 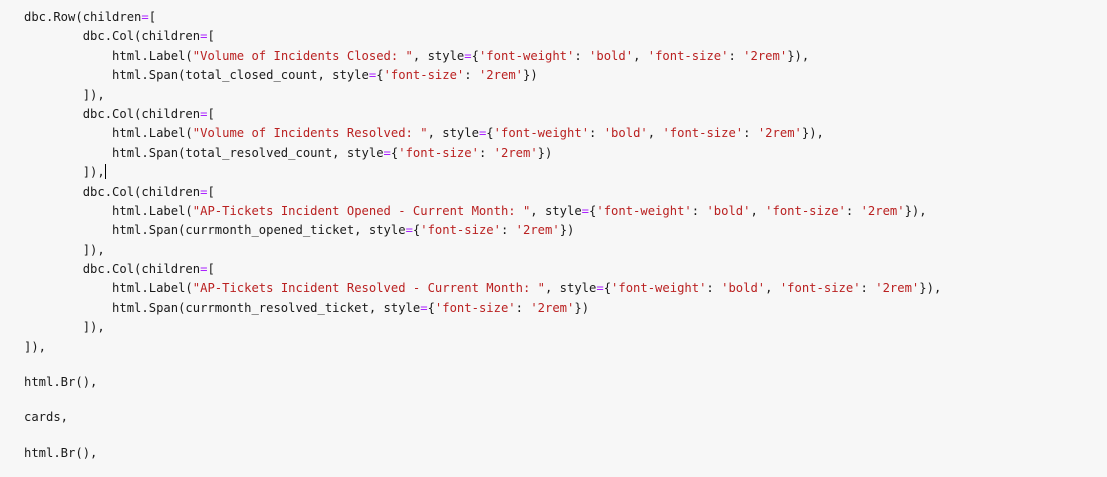 What do you see at coordinates (565, 417) in the screenshot?
I see `code-line: cards,` at bounding box center [565, 417].